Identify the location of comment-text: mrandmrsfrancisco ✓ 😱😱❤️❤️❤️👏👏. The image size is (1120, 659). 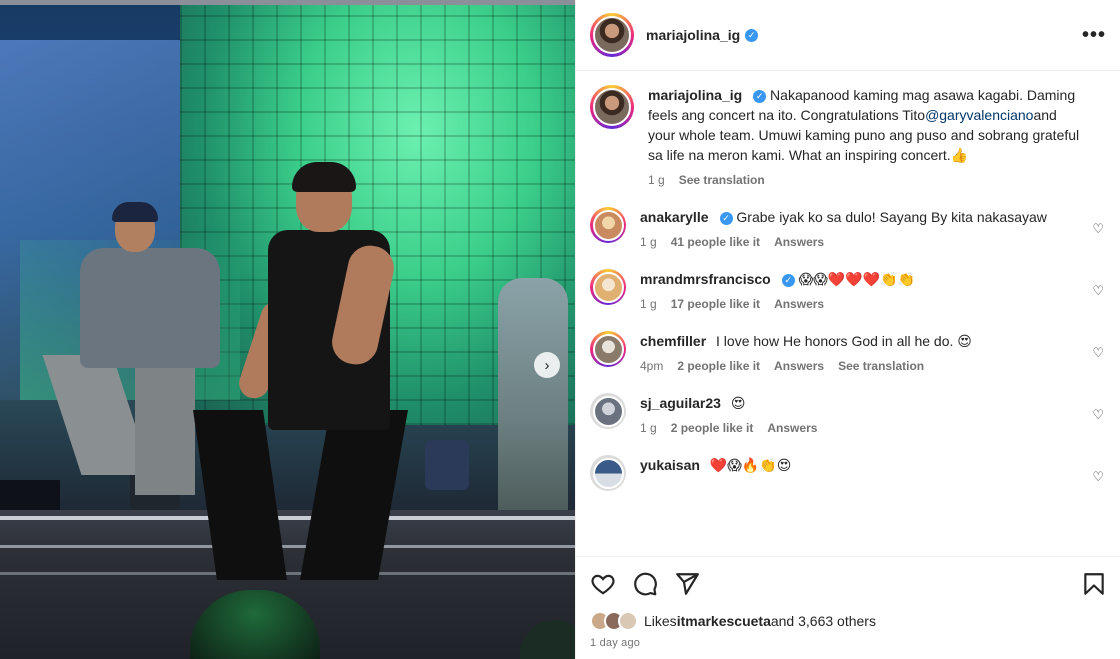
(860, 279).